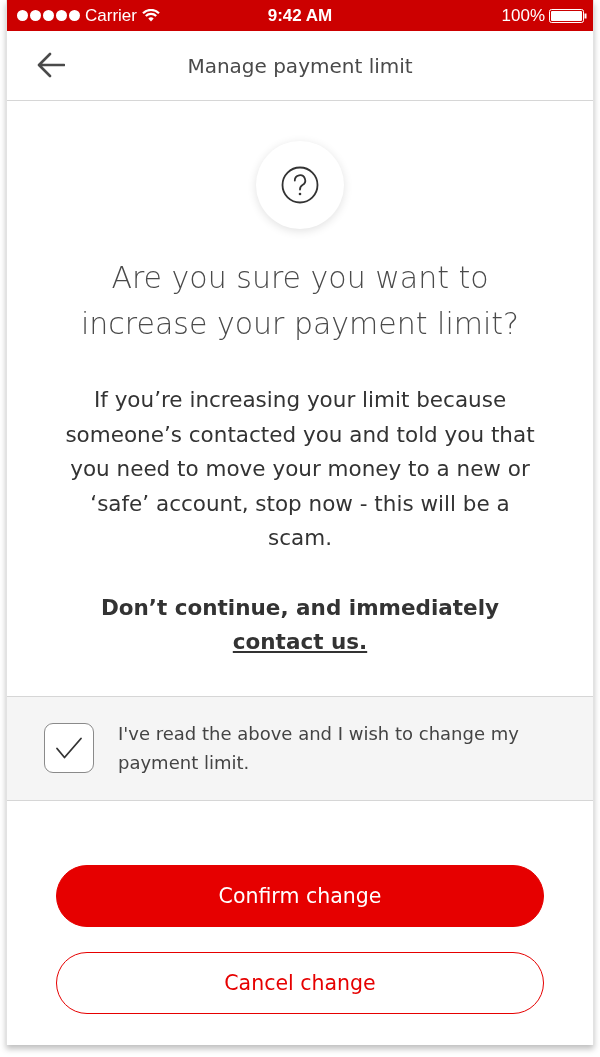 This screenshot has height=1057, width=600. Describe the element at coordinates (568, 15) in the screenshot. I see `battery-icon` at that location.